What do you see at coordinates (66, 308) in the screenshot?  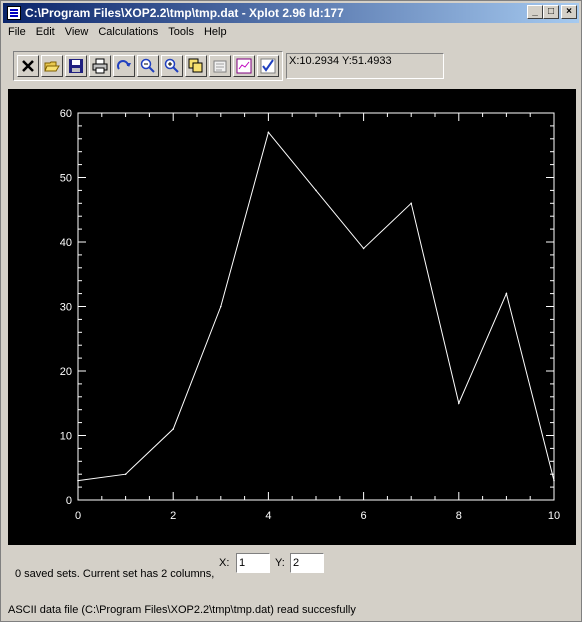 I see `y-tick-label: 30` at bounding box center [66, 308].